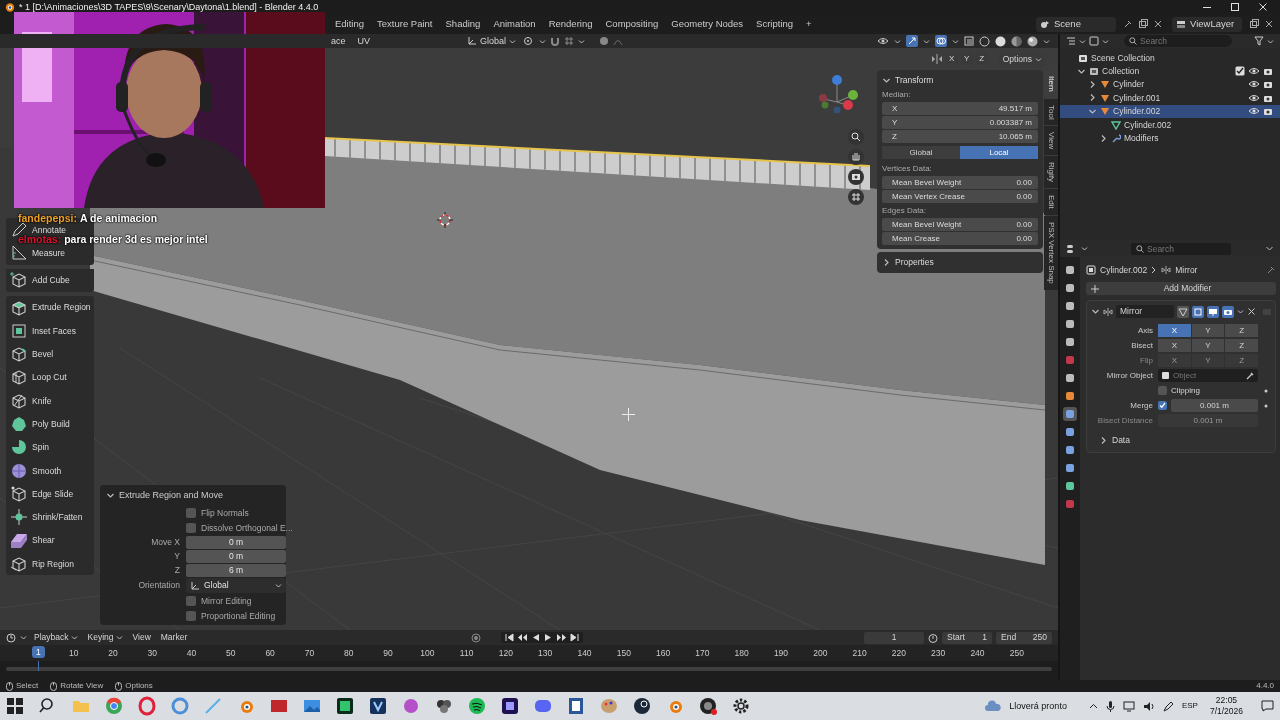  Describe the element at coordinates (165, 495) in the screenshot. I see `panel-header: Extrude Region and Move` at that location.